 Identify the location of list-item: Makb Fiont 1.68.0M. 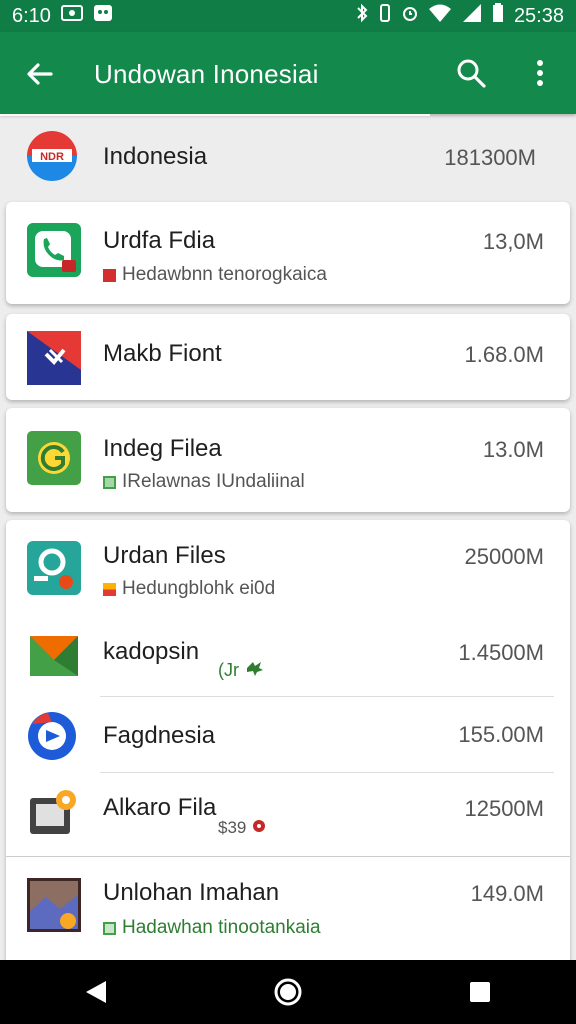
(288, 357).